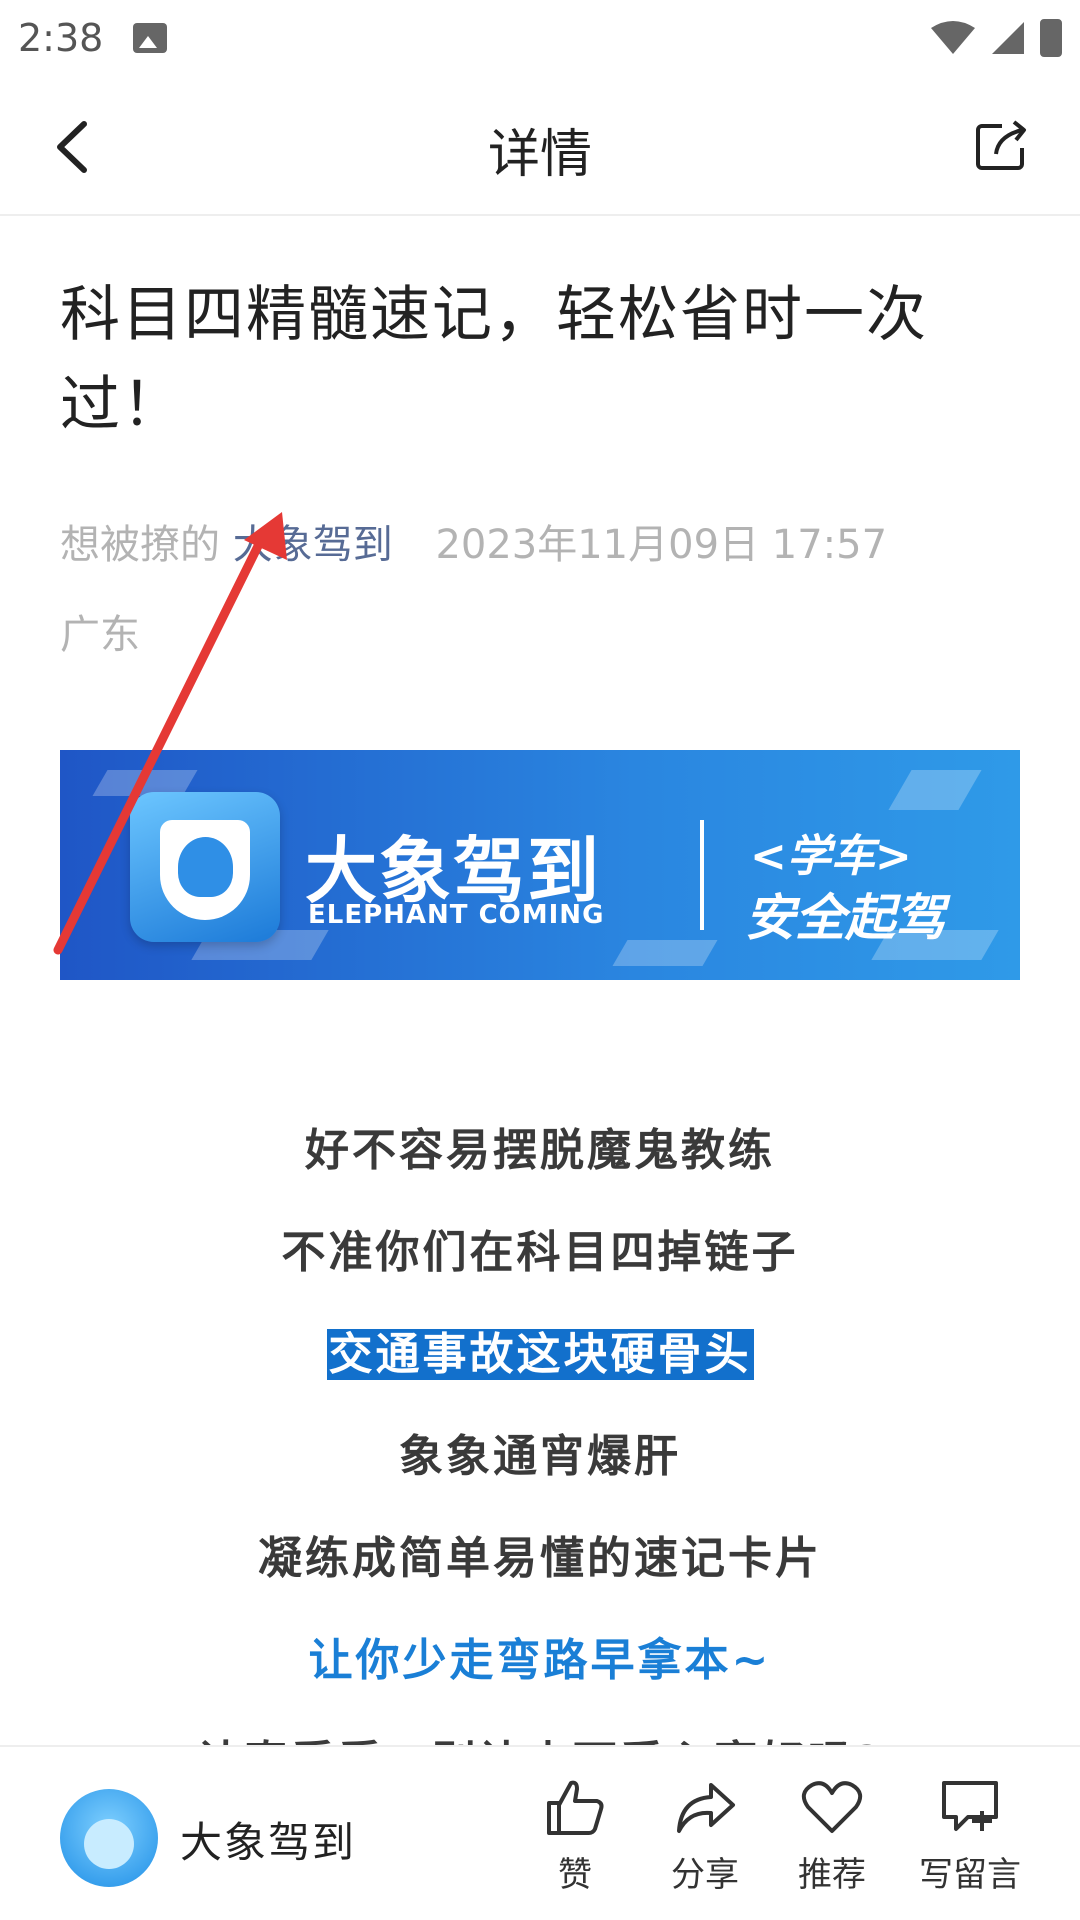  What do you see at coordinates (540, 1252) in the screenshot?
I see `body-line: 不准你们在科目四掉链子` at bounding box center [540, 1252].